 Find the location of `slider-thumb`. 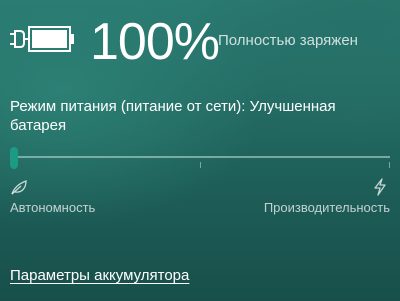

slider-thumb is located at coordinates (14, 158).